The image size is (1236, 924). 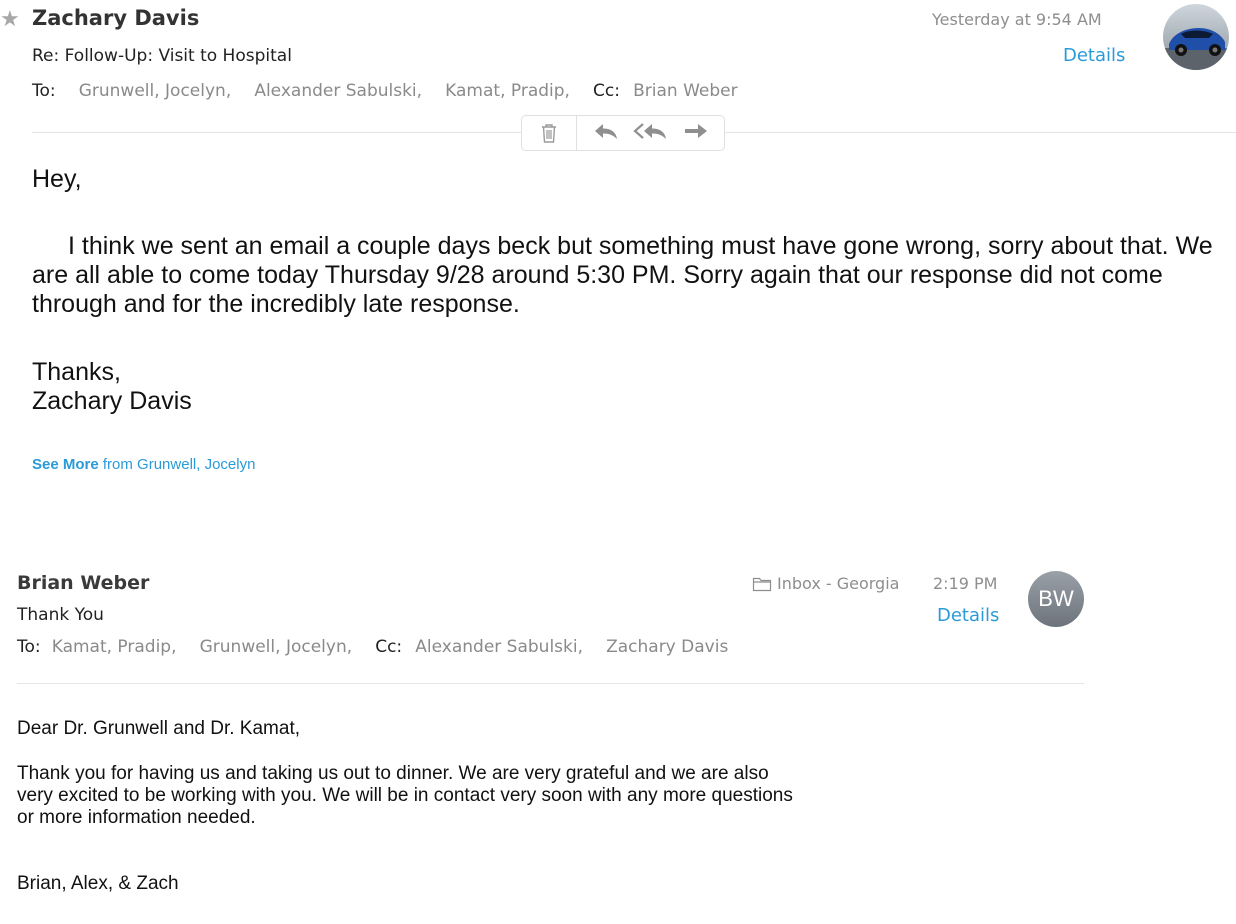 I want to click on mailbox-name: Inbox - Georgia, so click(x=838, y=583).